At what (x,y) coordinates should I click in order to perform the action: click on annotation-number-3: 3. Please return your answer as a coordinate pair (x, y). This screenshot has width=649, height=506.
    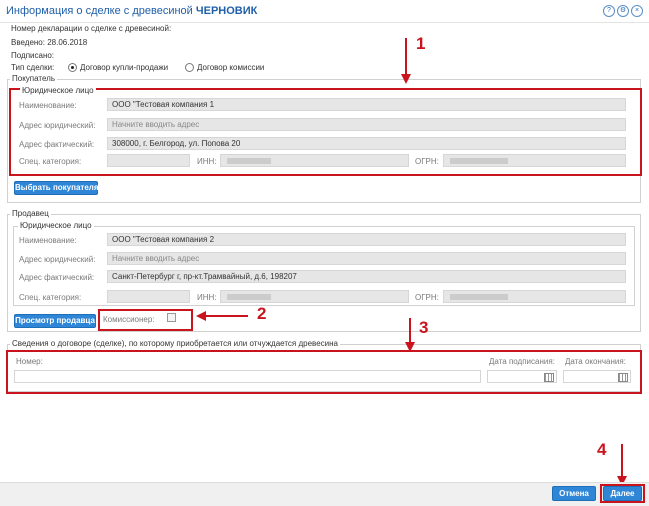
    Looking at the image, I should click on (424, 327).